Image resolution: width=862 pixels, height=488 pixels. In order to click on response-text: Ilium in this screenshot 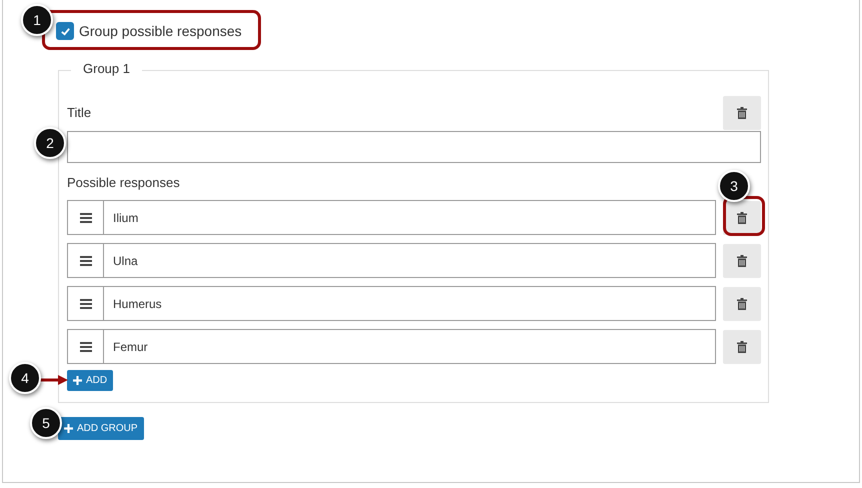, I will do `click(125, 218)`.